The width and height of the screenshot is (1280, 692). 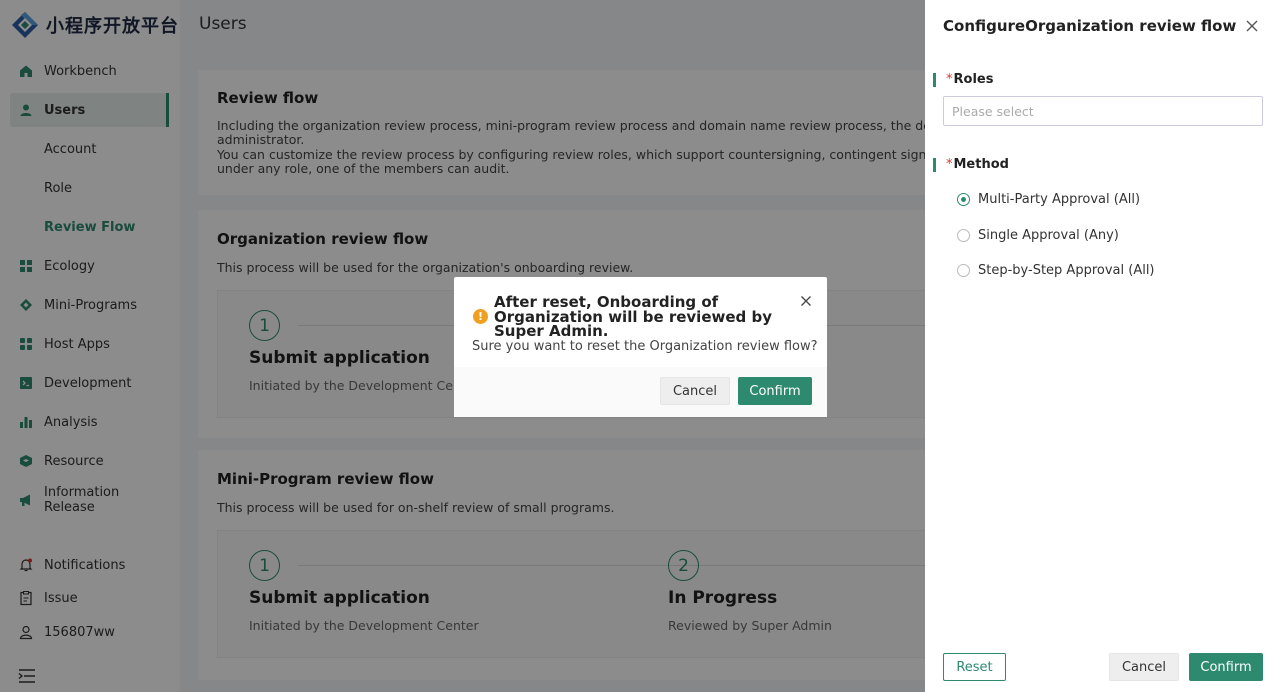 I want to click on radio-step-by-step: Step-by-Step Approval (All), so click(x=1056, y=270).